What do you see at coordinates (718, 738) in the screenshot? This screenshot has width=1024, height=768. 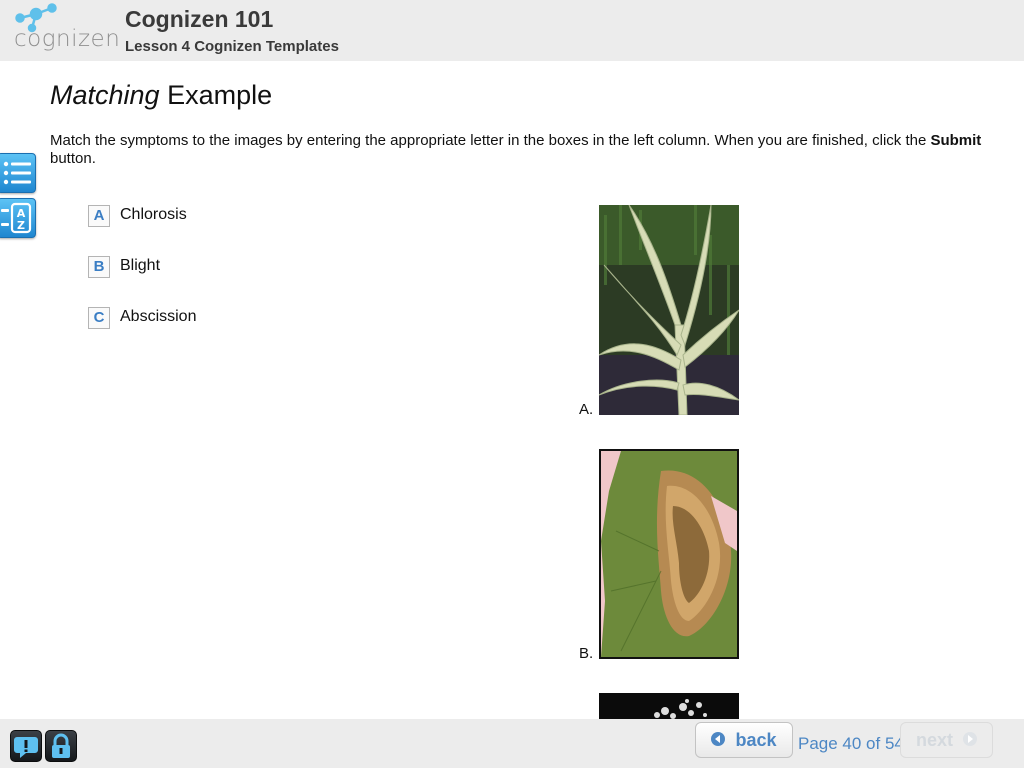 I see `back-arrow-icon` at bounding box center [718, 738].